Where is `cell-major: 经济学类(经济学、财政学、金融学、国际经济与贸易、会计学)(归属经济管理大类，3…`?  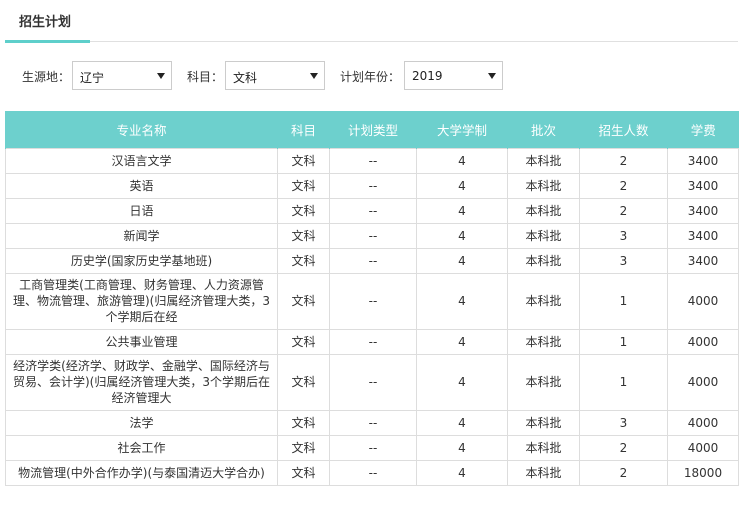
cell-major: 经济学类(经济学、财政学、金融学、国际经济与贸易、会计学)(归属经济管理大类，3… is located at coordinates (141, 382).